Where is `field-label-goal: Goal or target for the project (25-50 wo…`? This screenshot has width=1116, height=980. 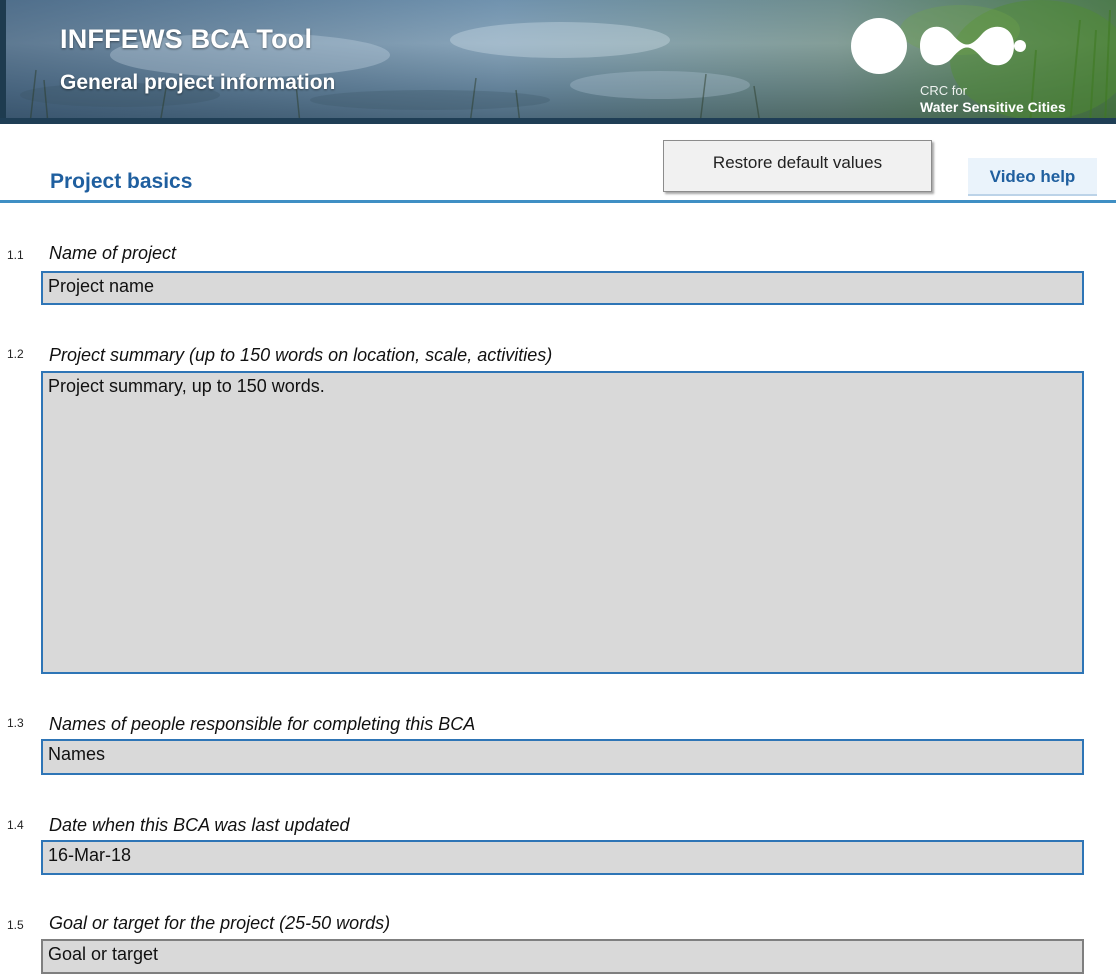 field-label-goal: Goal or target for the project (25-50 wo… is located at coordinates (220, 923).